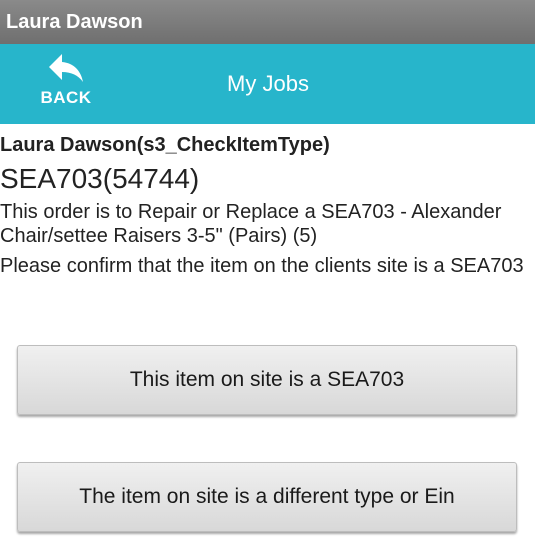 The image size is (535, 557). I want to click on title-bar: Laura Dawson, so click(267, 22).